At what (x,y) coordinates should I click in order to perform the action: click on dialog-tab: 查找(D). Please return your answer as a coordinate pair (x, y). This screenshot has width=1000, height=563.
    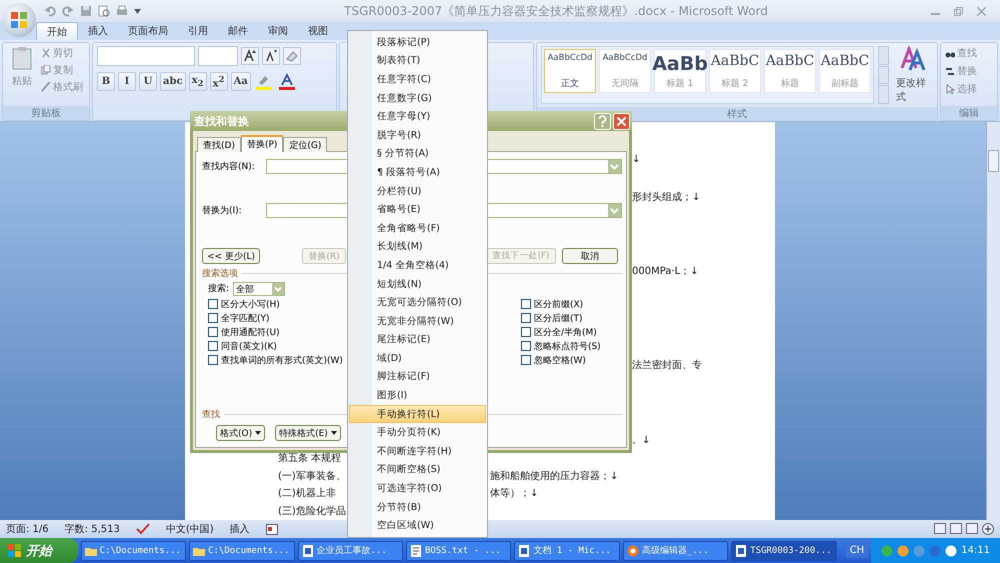
    Looking at the image, I should click on (219, 144).